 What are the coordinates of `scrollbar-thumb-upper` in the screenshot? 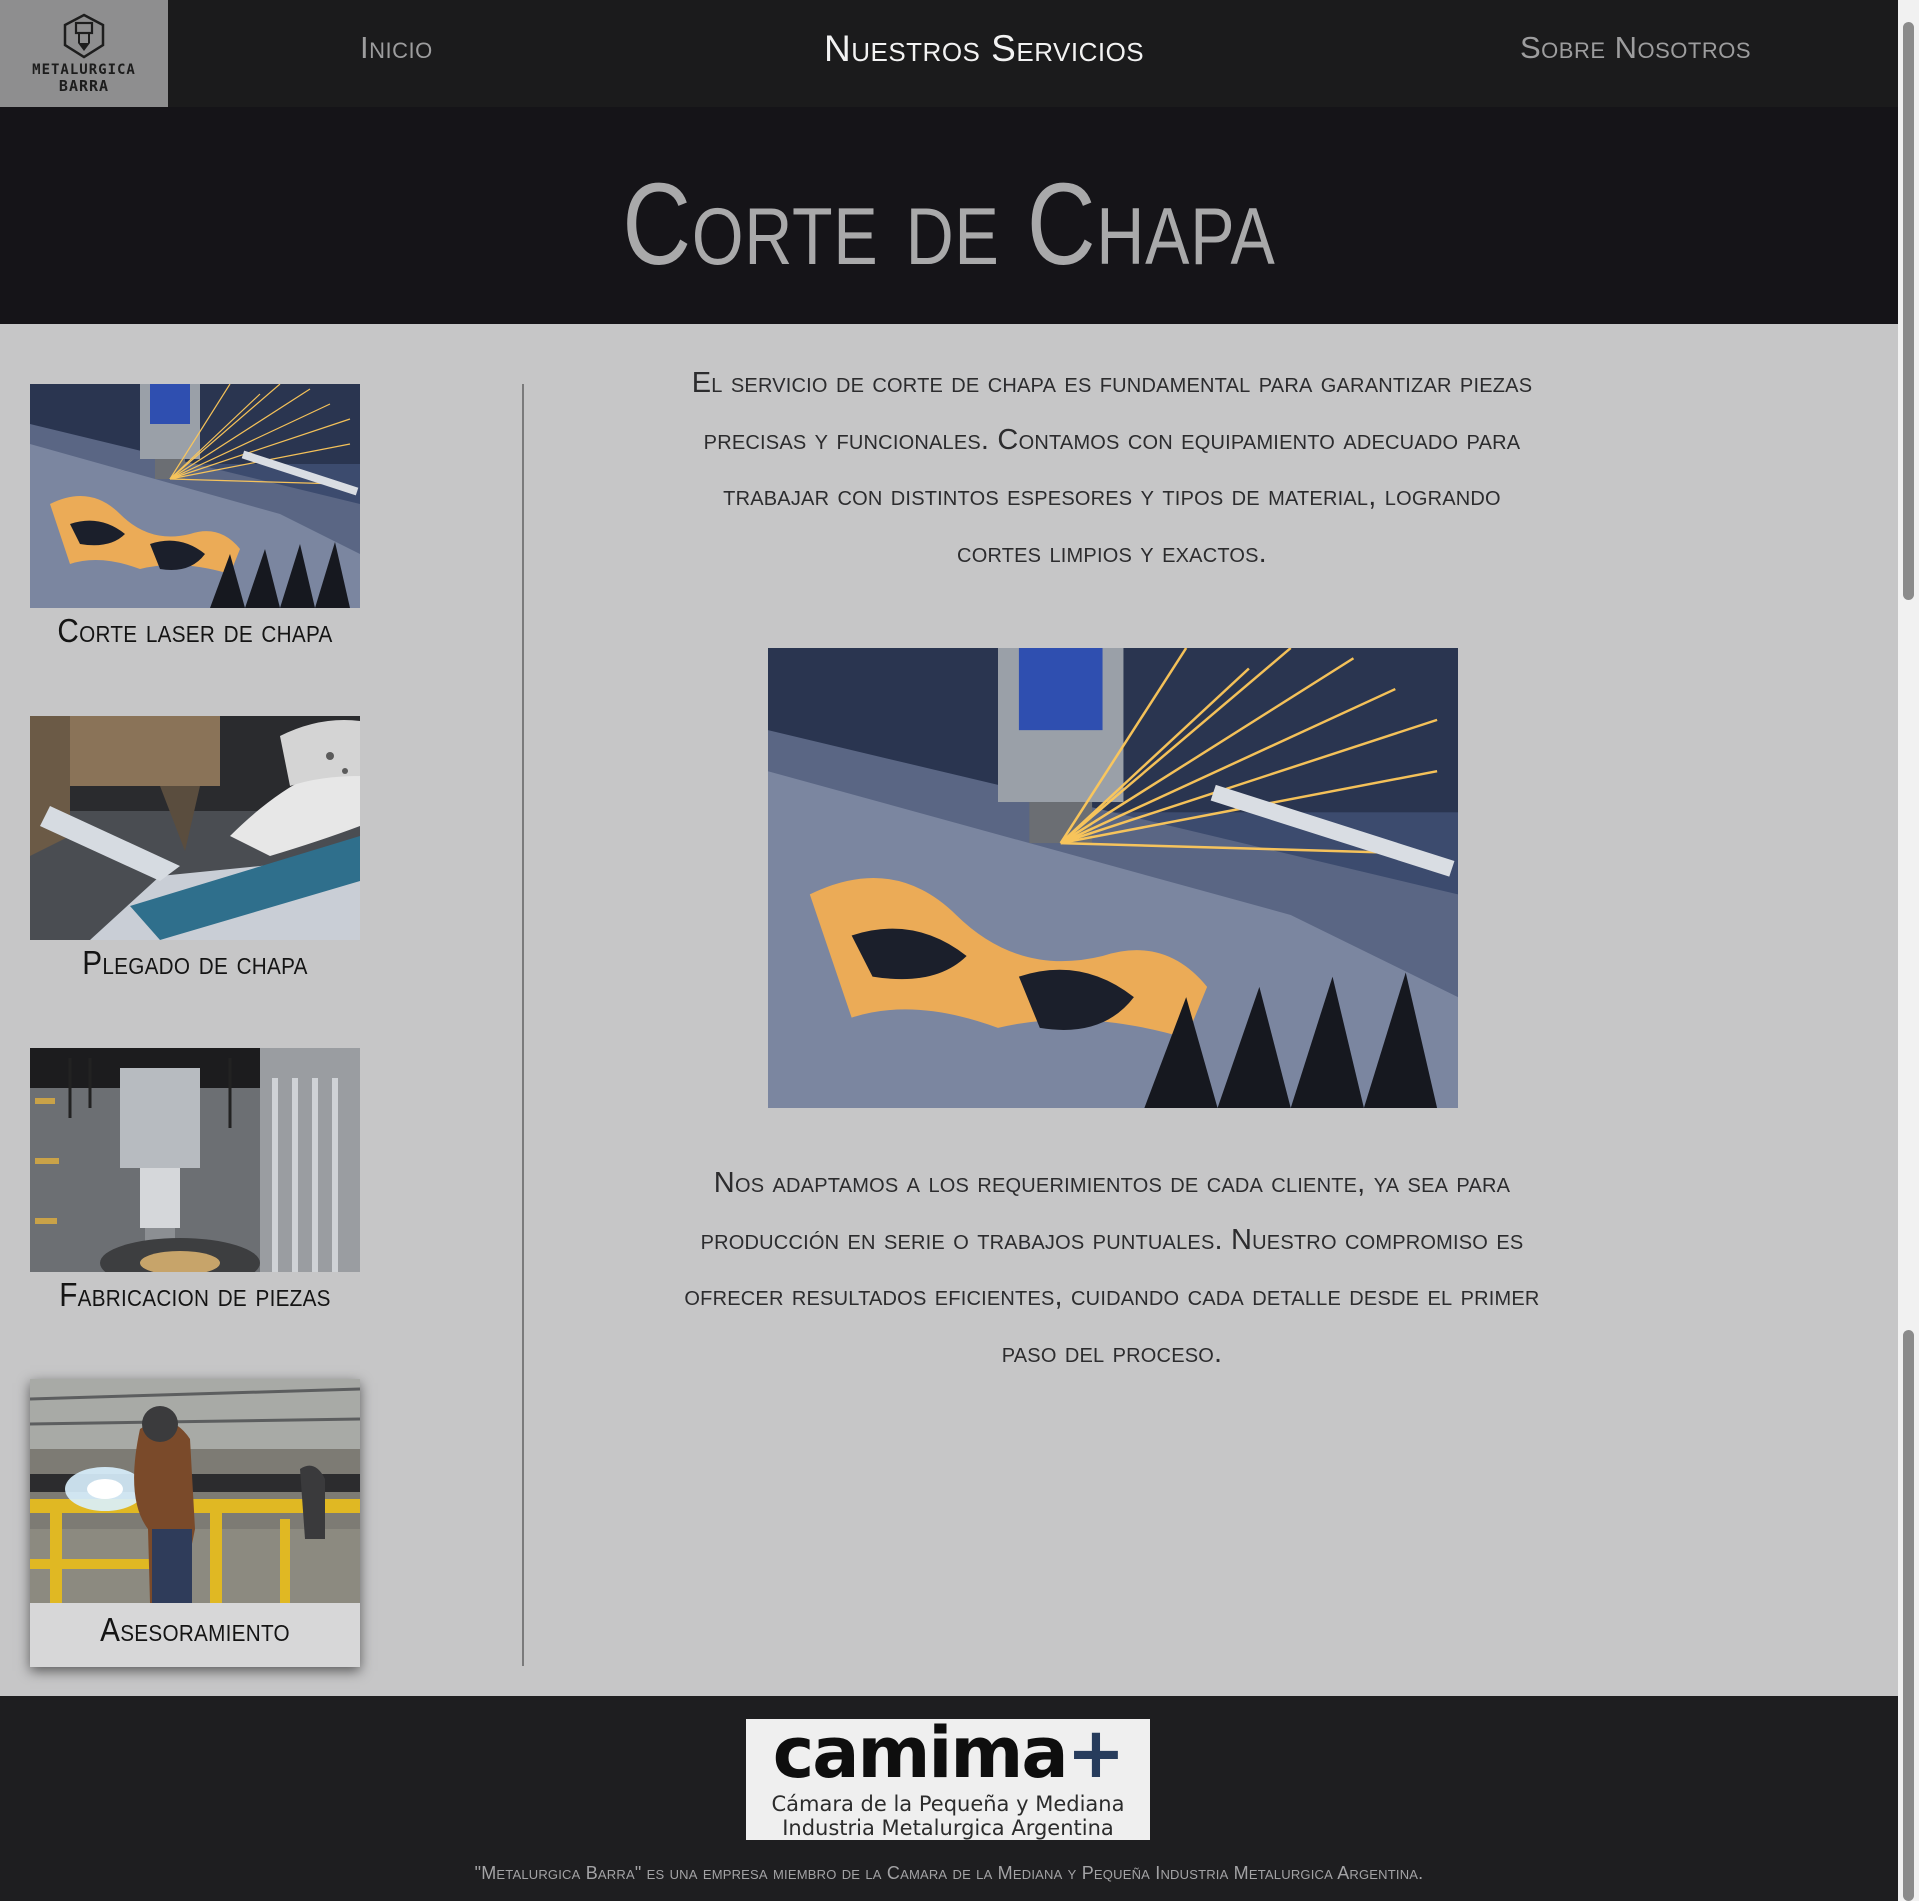 It's located at (1908, 311).